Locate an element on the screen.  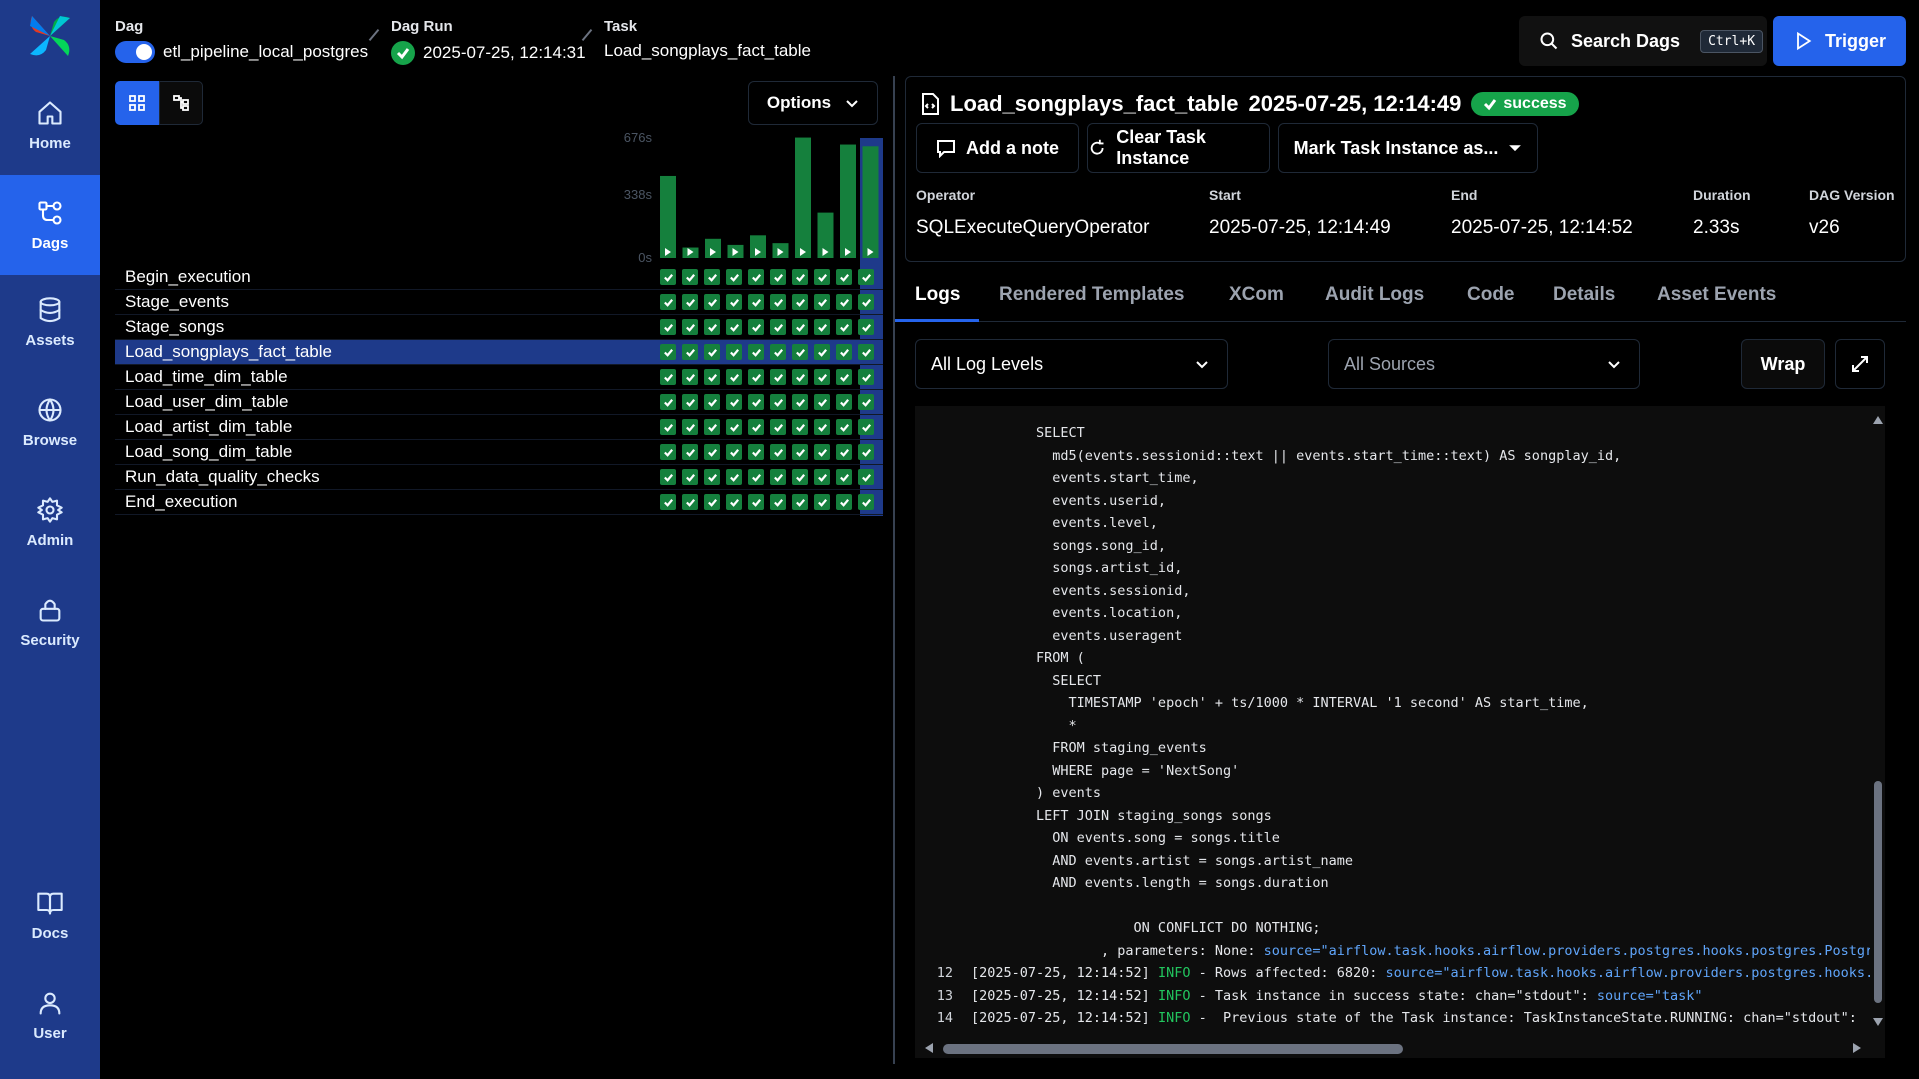
trigger-button: Trigger is located at coordinates (1839, 41).